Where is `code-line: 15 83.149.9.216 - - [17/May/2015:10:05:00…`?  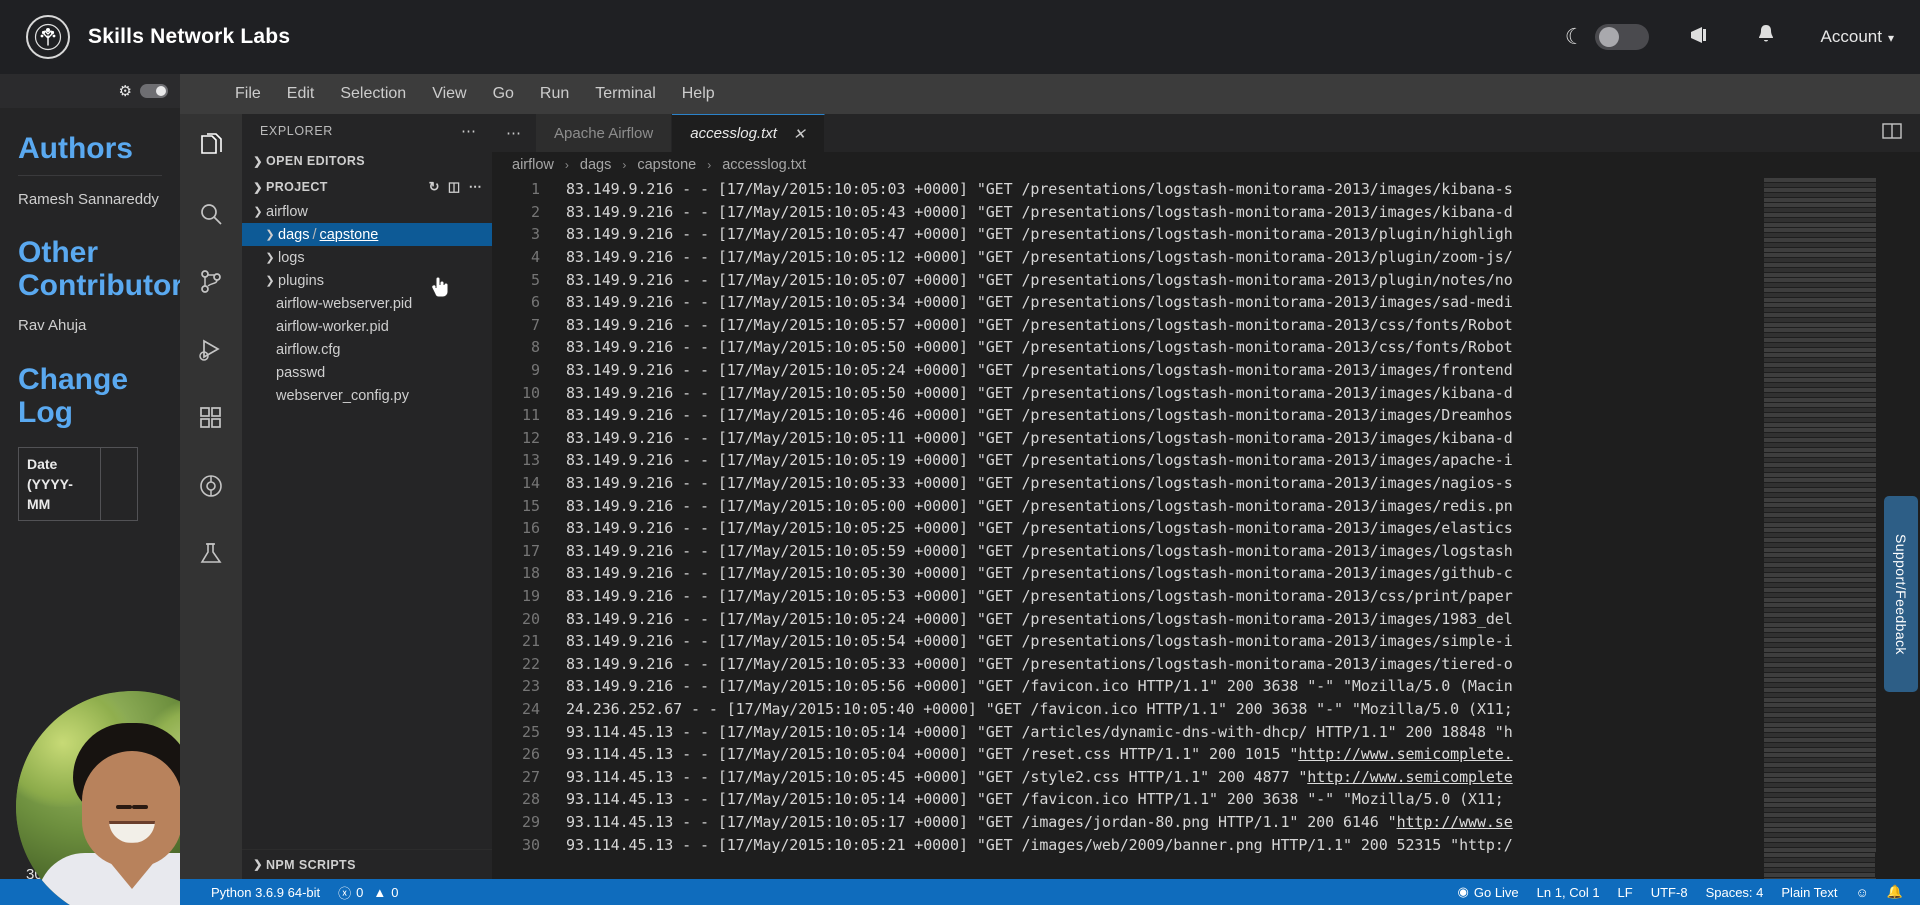
code-line: 15 83.149.9.216 - - [17/May/2015:10:05:00… is located at coordinates (1206, 505).